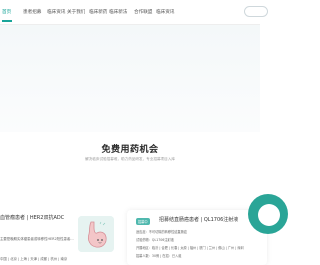  I want to click on status-badge: 招募中, so click(143, 221).